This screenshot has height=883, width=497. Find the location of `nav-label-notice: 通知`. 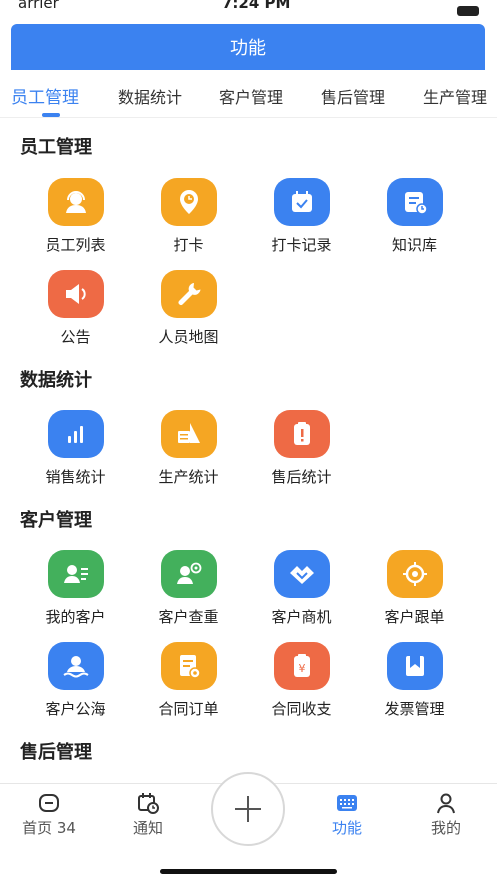

nav-label-notice: 通知 is located at coordinates (147, 828).